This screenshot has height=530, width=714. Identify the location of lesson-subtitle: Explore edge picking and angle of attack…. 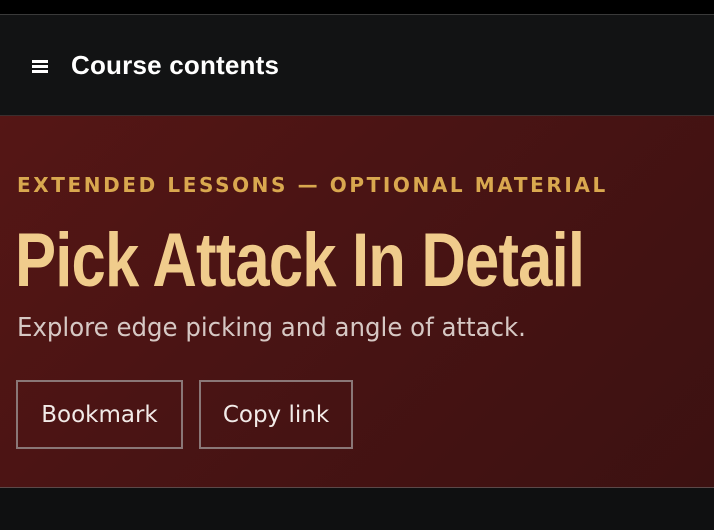
(271, 328).